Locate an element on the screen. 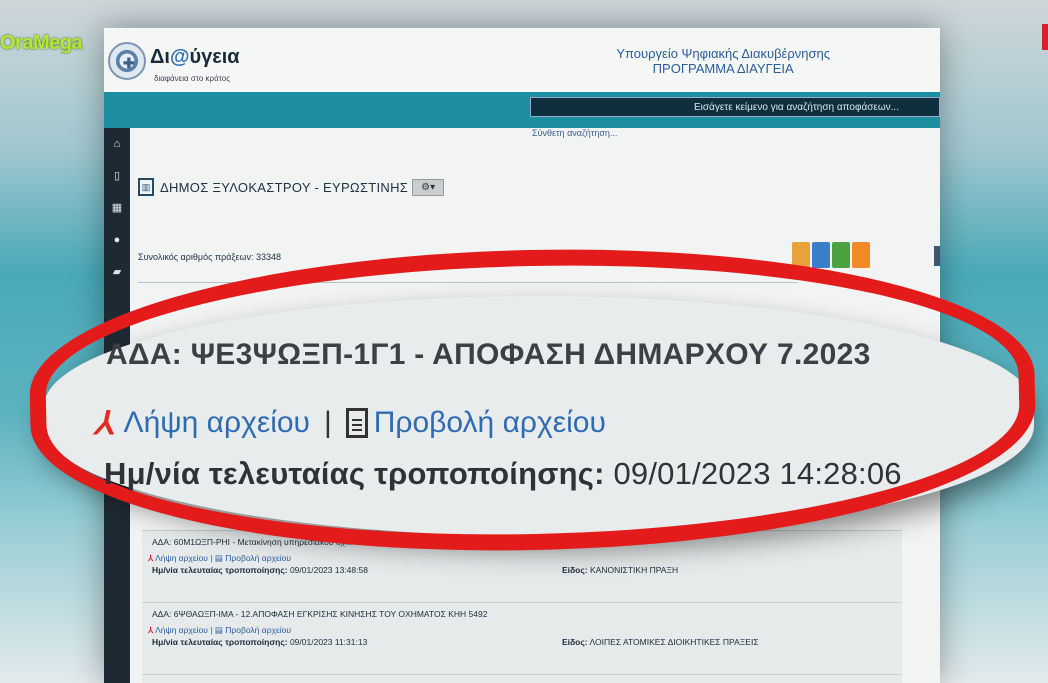 This screenshot has width=1048, height=683. document-icon is located at coordinates (356, 423).